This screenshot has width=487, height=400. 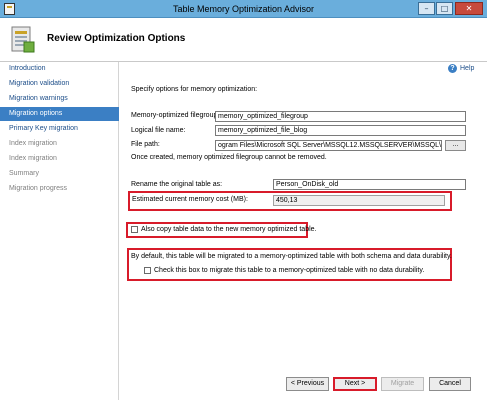 I want to click on sidebar-item-introduction: Introduction, so click(x=59, y=69).